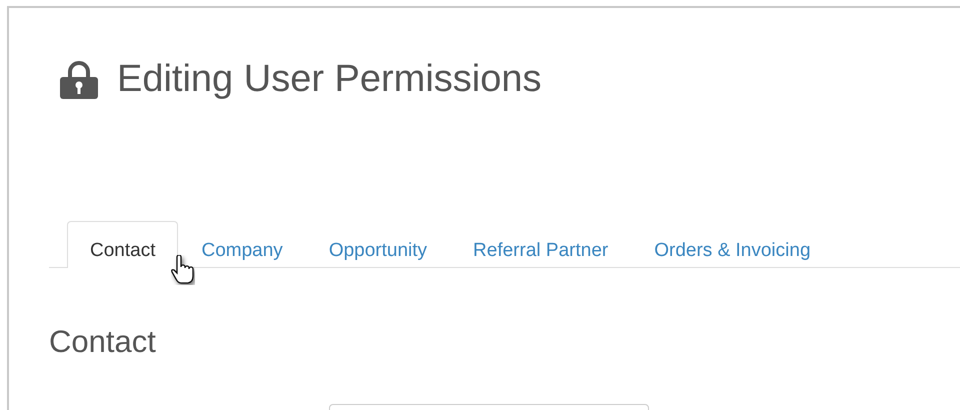 This screenshot has width=960, height=410. What do you see at coordinates (378, 244) in the screenshot?
I see `tab: Opportunity` at bounding box center [378, 244].